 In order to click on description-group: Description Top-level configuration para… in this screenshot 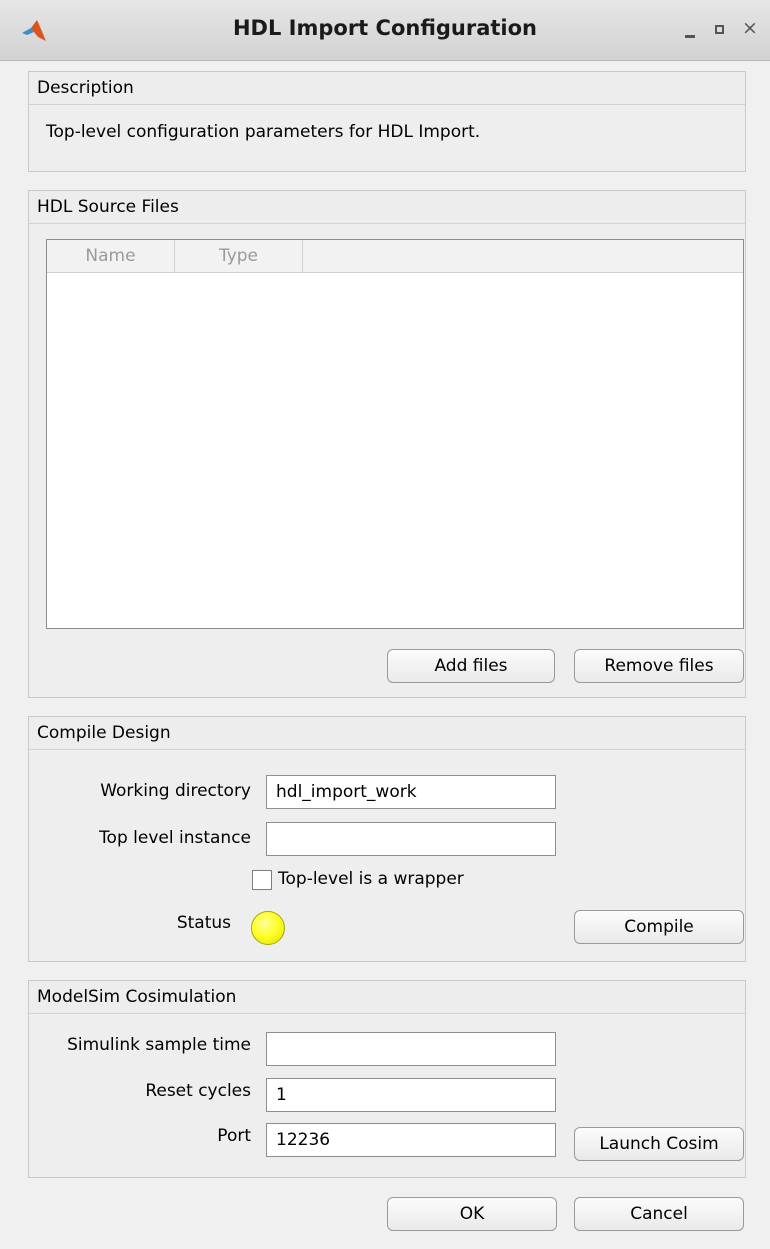, I will do `click(387, 121)`.